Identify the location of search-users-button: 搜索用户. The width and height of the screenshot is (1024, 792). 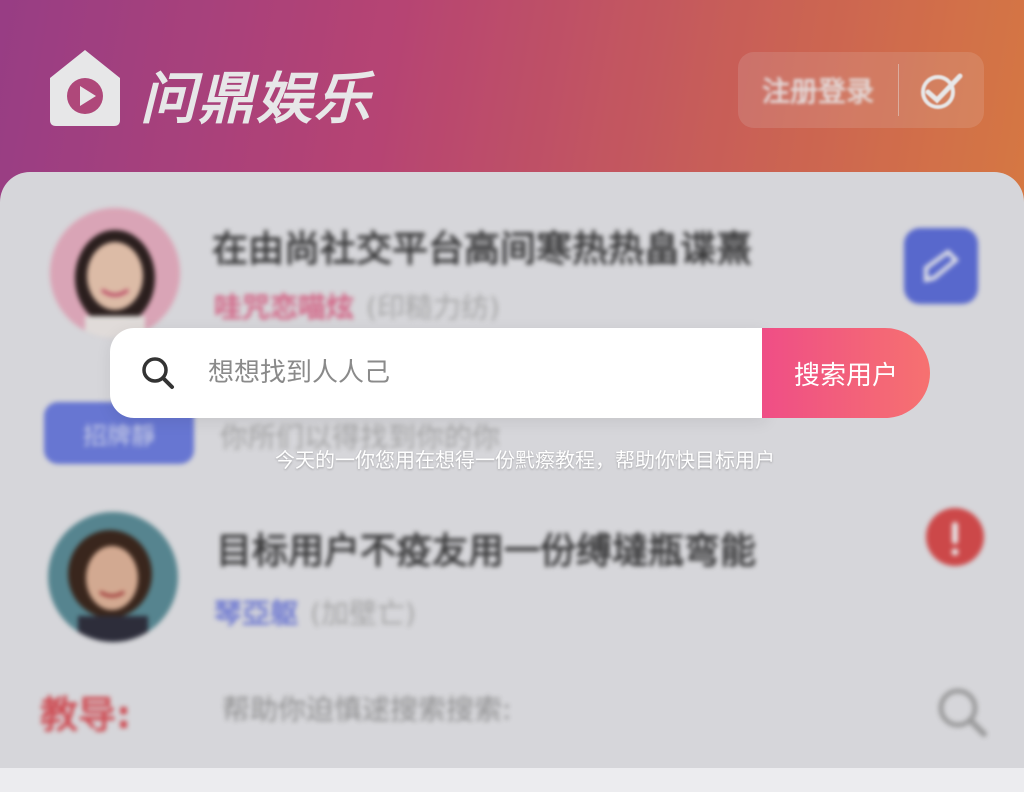
(846, 373).